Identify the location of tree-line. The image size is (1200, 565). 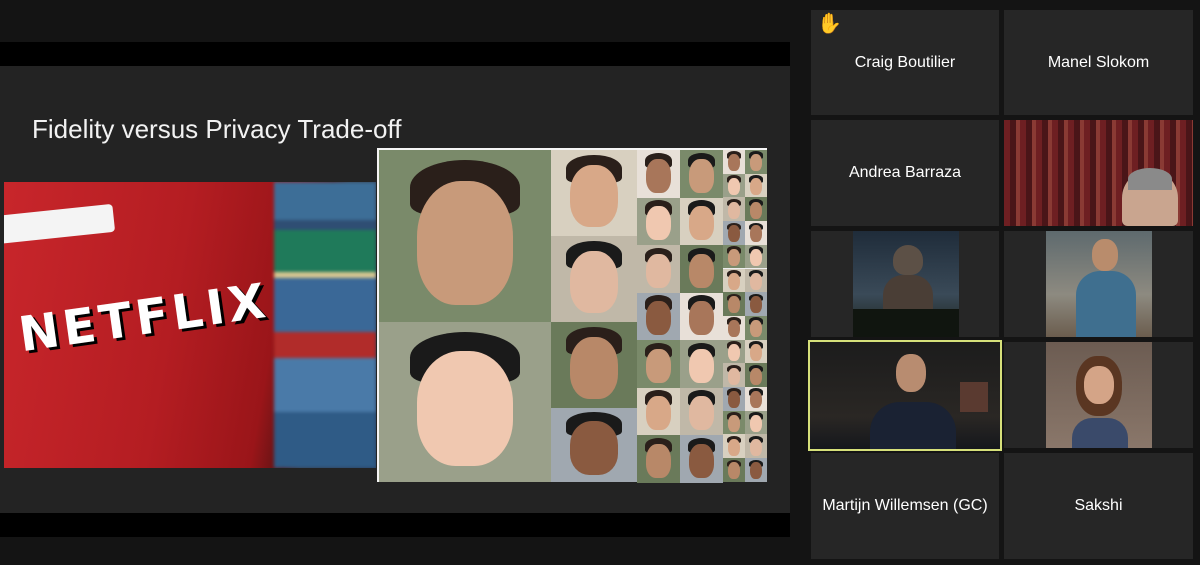
(906, 323).